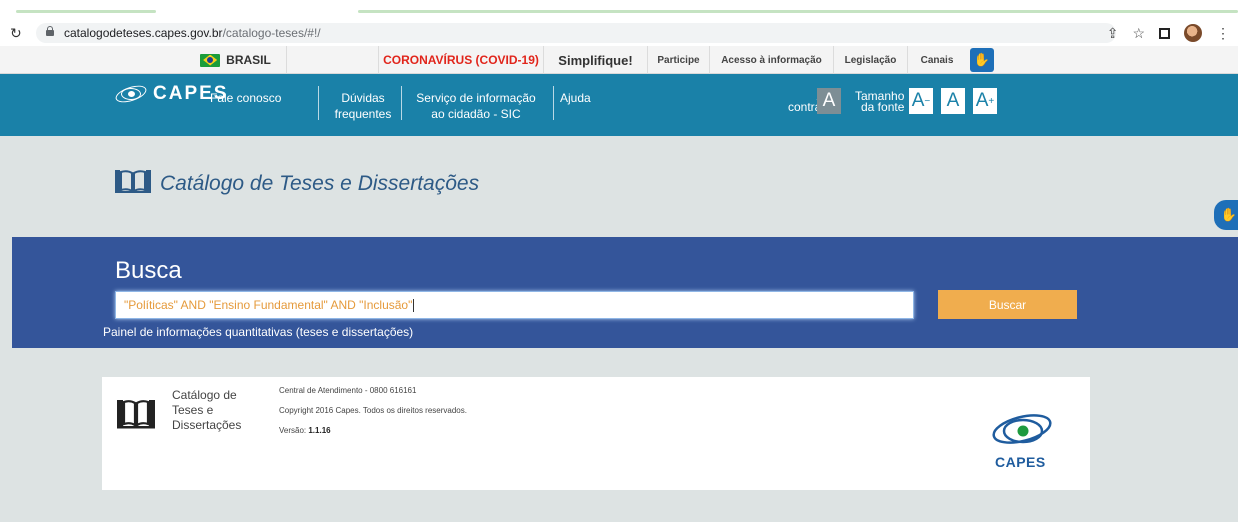  What do you see at coordinates (883, 107) in the screenshot?
I see `tam-line2: da fonte` at bounding box center [883, 107].